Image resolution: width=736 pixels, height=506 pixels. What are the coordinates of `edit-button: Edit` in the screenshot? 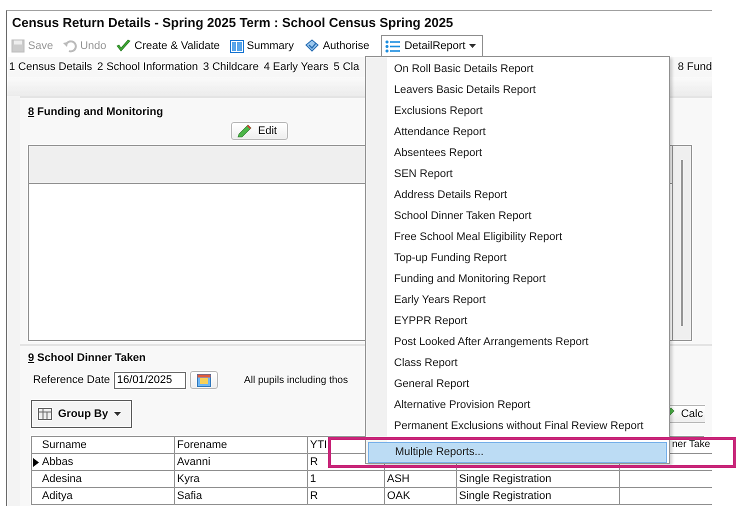 It's located at (259, 131).